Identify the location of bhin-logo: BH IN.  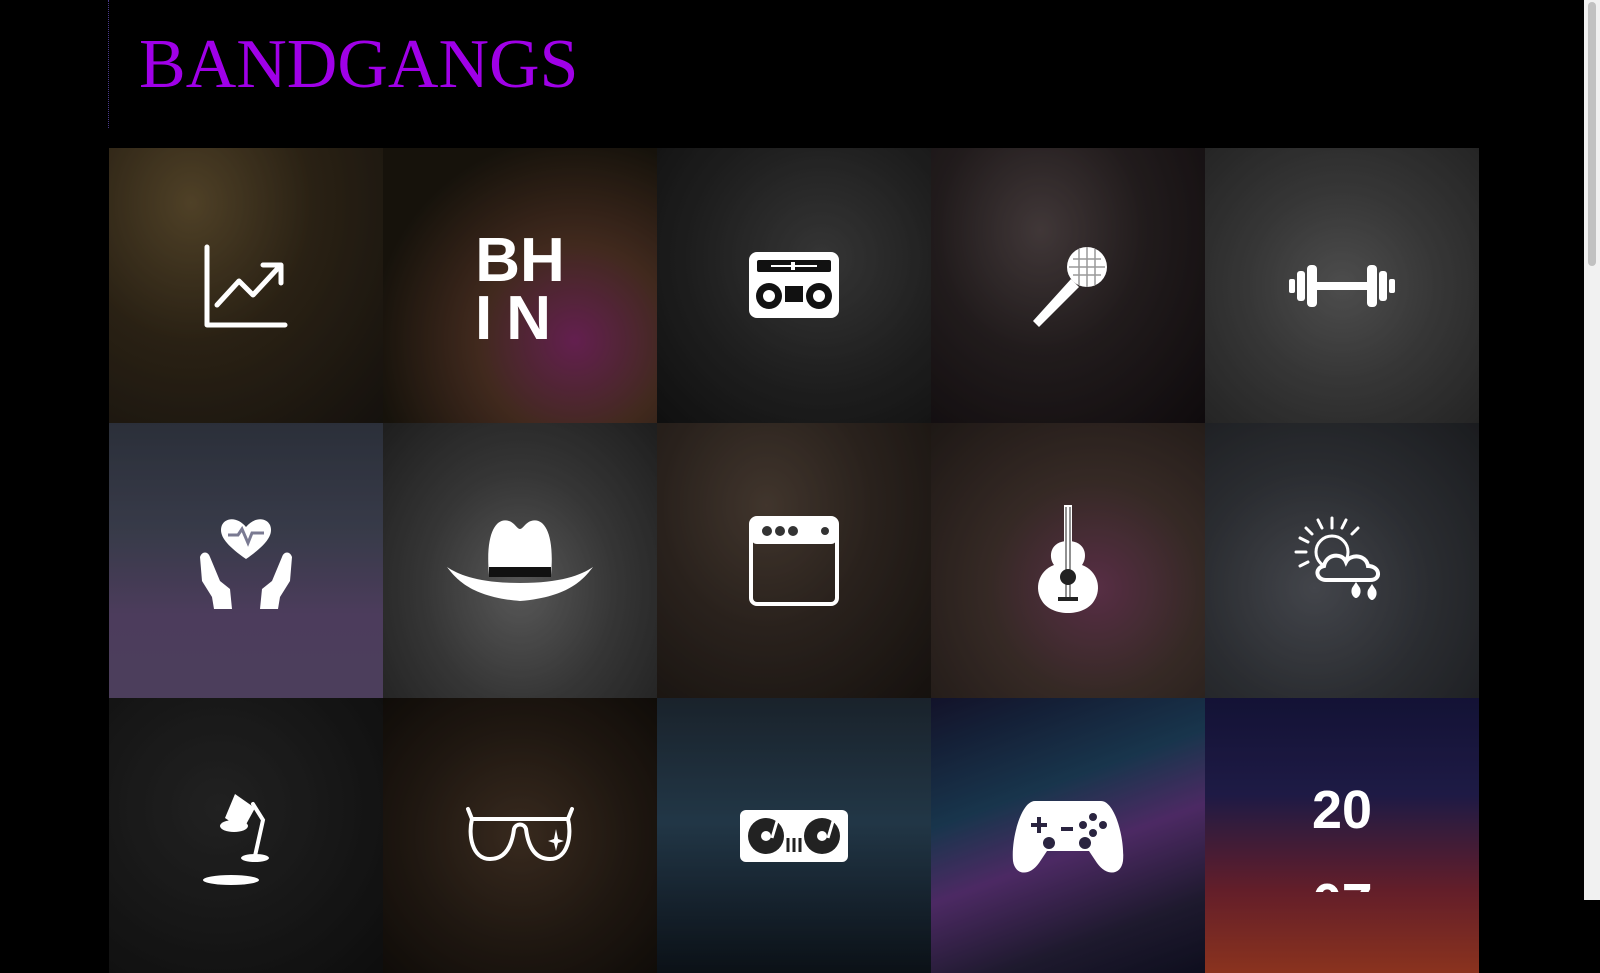
(520, 286).